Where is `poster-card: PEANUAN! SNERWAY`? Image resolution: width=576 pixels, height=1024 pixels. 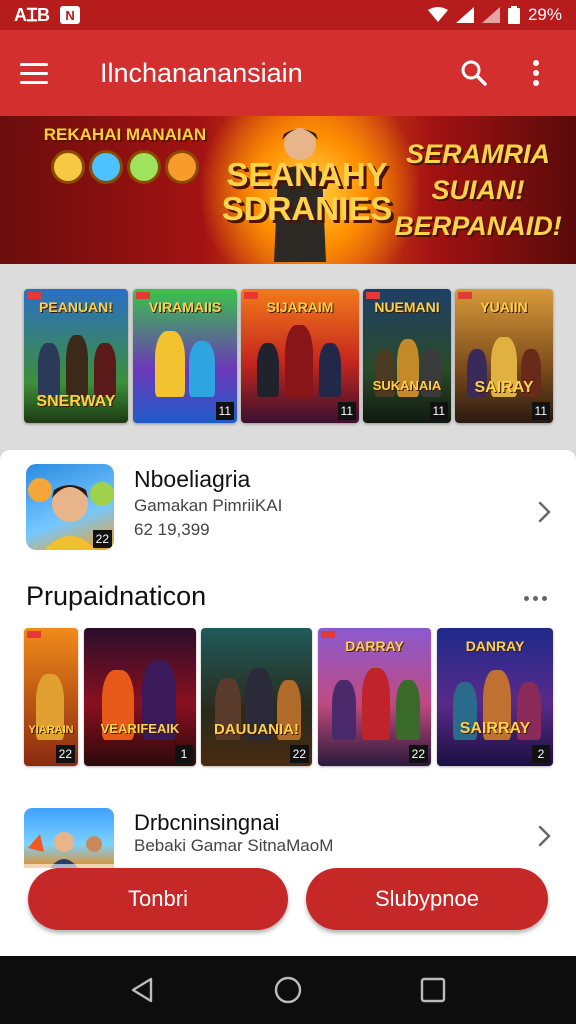
poster-card: PEANUAN! SNERWAY is located at coordinates (76, 356).